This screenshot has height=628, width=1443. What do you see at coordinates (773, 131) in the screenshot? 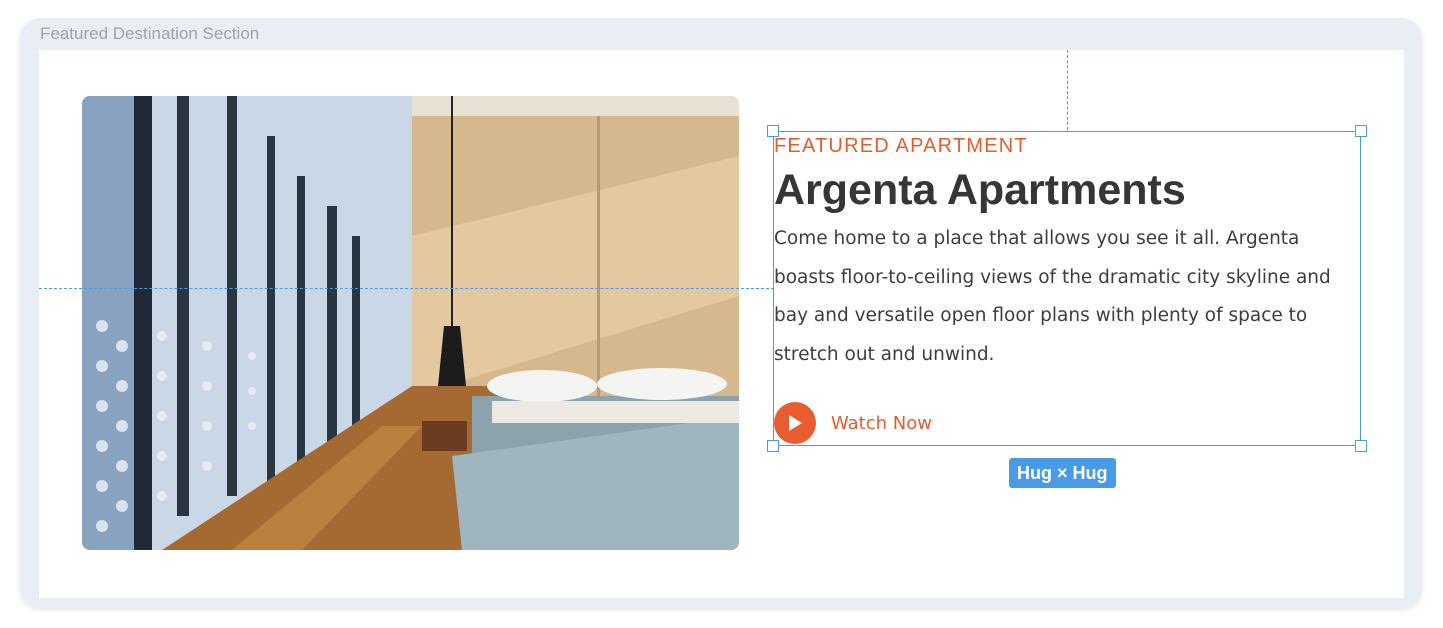
I see `resize-handle-top-left` at bounding box center [773, 131].